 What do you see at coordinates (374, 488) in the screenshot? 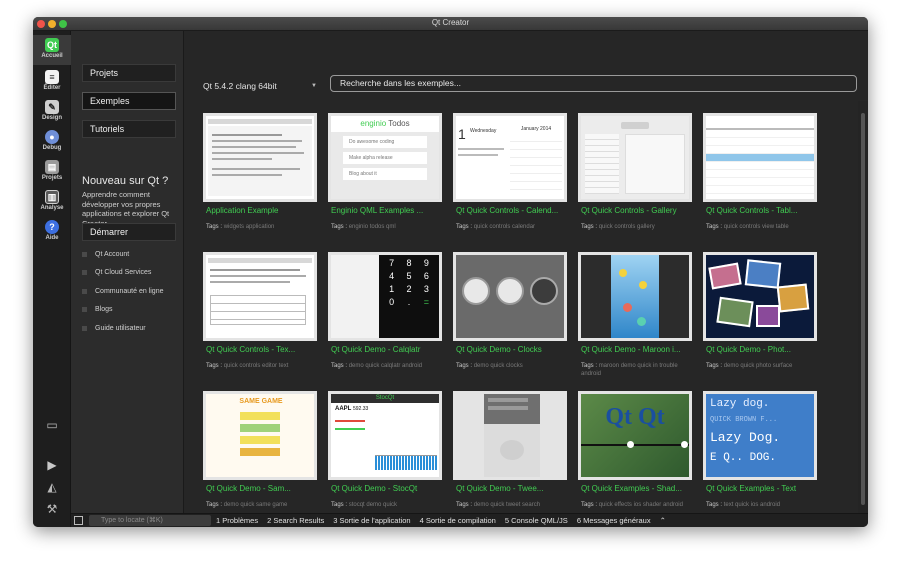
I see `example-title: Qt Quick Demo - StocQt` at bounding box center [374, 488].